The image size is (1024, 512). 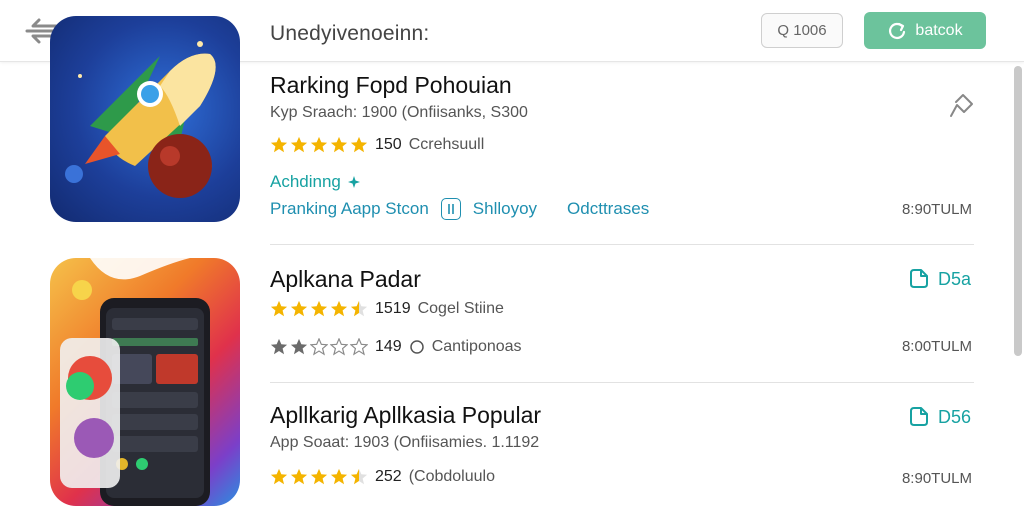 What do you see at coordinates (446, 144) in the screenshot?
I see `rating-label: Ccrehsuull` at bounding box center [446, 144].